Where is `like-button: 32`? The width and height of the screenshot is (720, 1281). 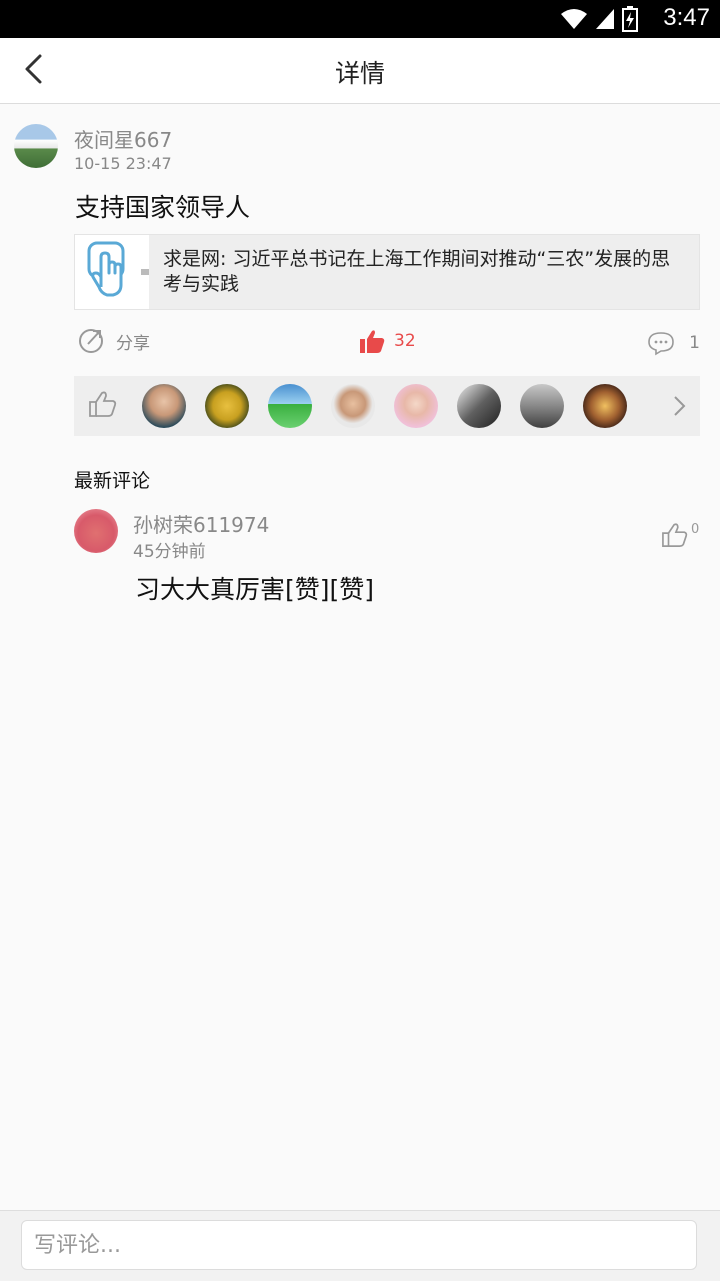
like-button: 32 is located at coordinates (387, 341).